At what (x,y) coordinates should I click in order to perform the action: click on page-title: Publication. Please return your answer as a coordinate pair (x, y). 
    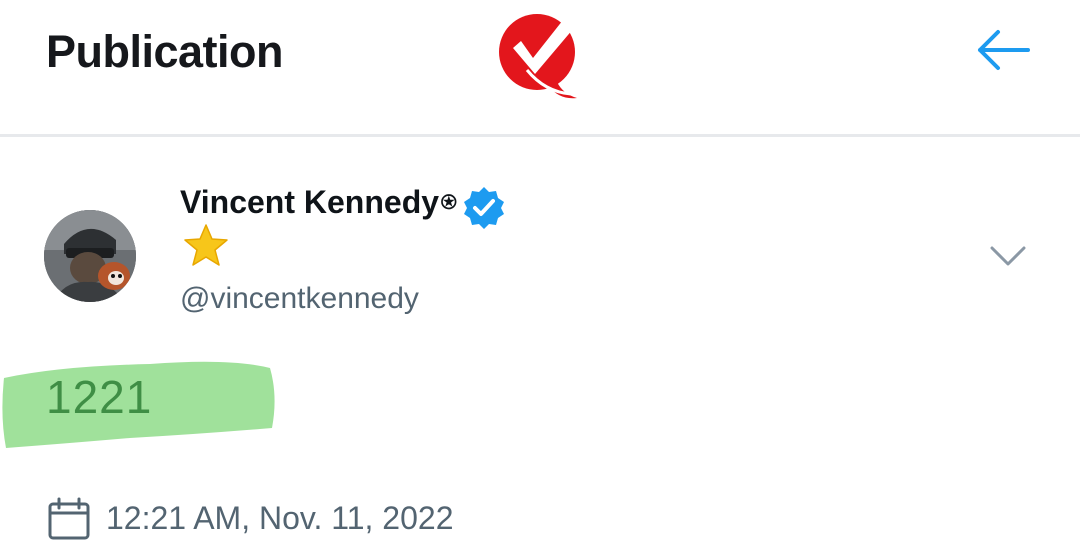
    Looking at the image, I should click on (165, 51).